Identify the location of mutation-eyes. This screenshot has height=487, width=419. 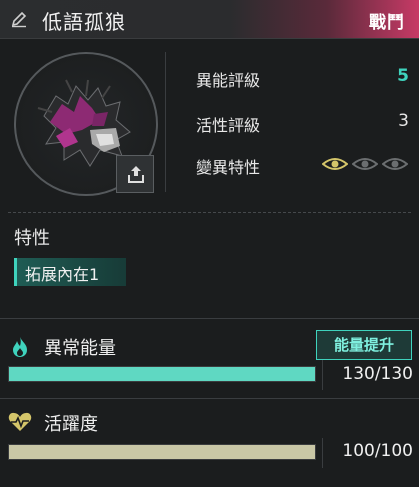
(367, 164).